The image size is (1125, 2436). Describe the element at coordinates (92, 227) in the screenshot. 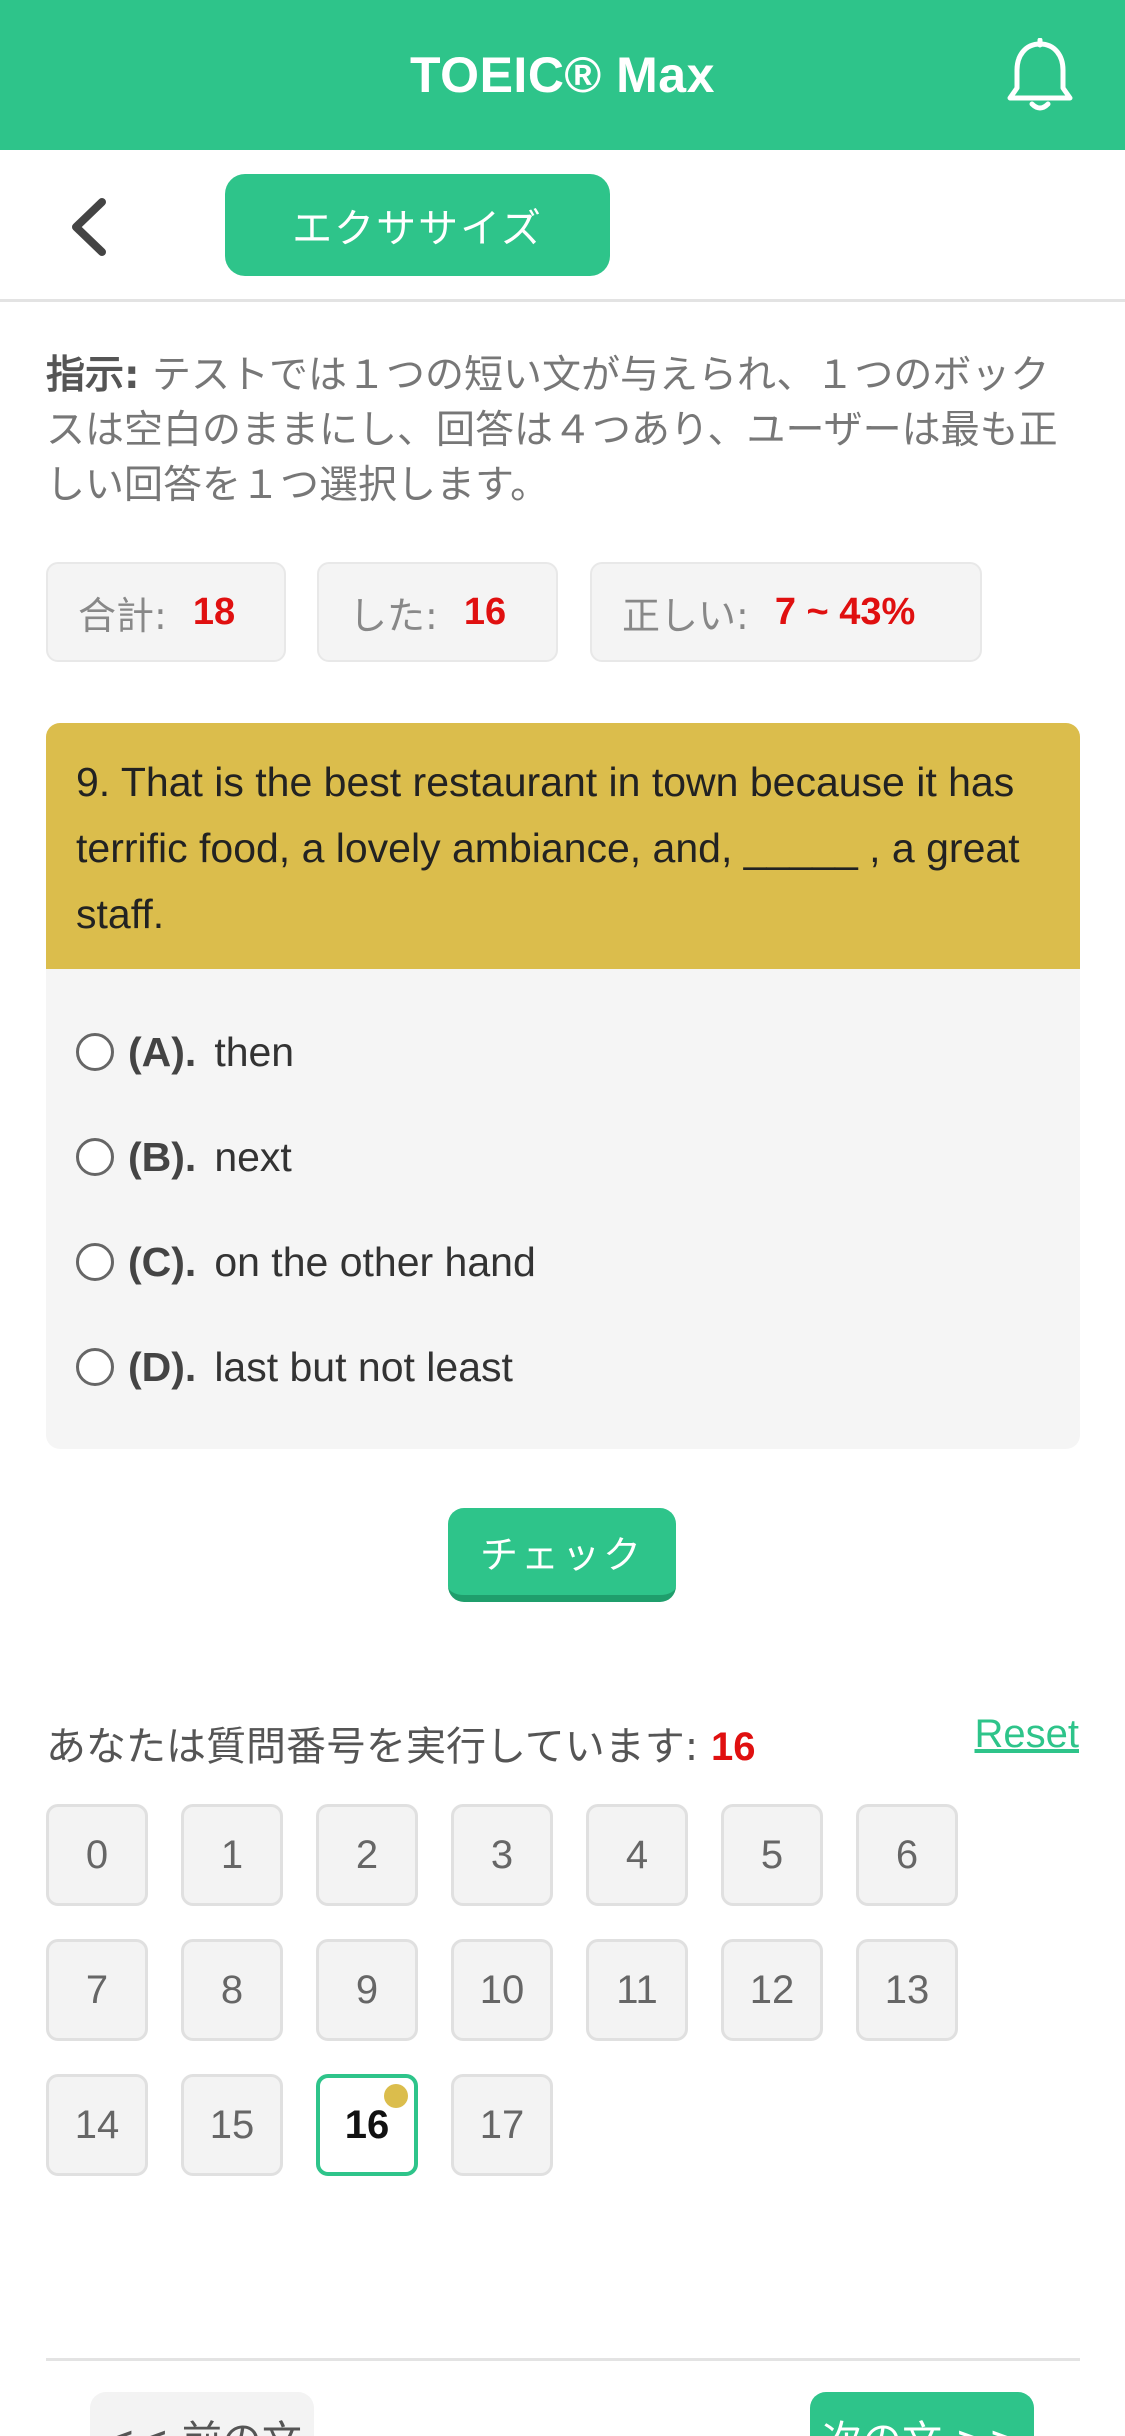

I see `chevron-left-icon` at that location.